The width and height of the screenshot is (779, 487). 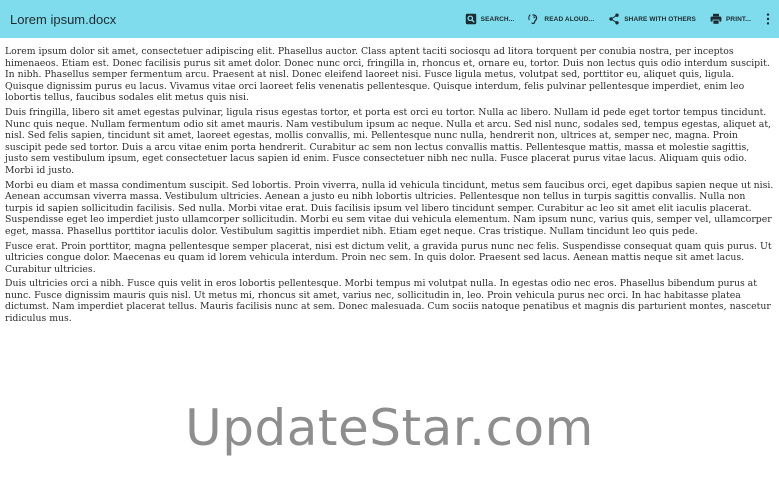 I want to click on read-aloud-icon, so click(x=533, y=19).